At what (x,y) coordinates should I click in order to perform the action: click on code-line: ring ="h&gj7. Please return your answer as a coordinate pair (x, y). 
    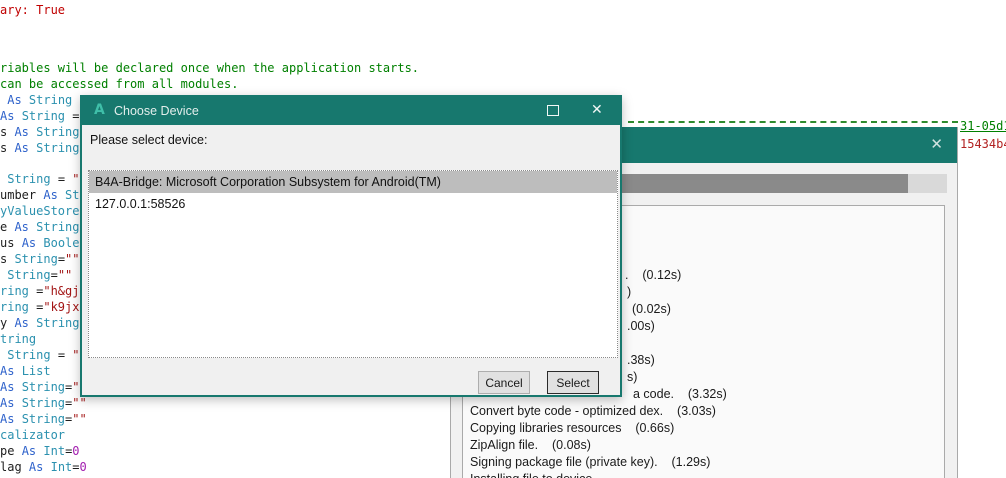
    Looking at the image, I should click on (43, 291).